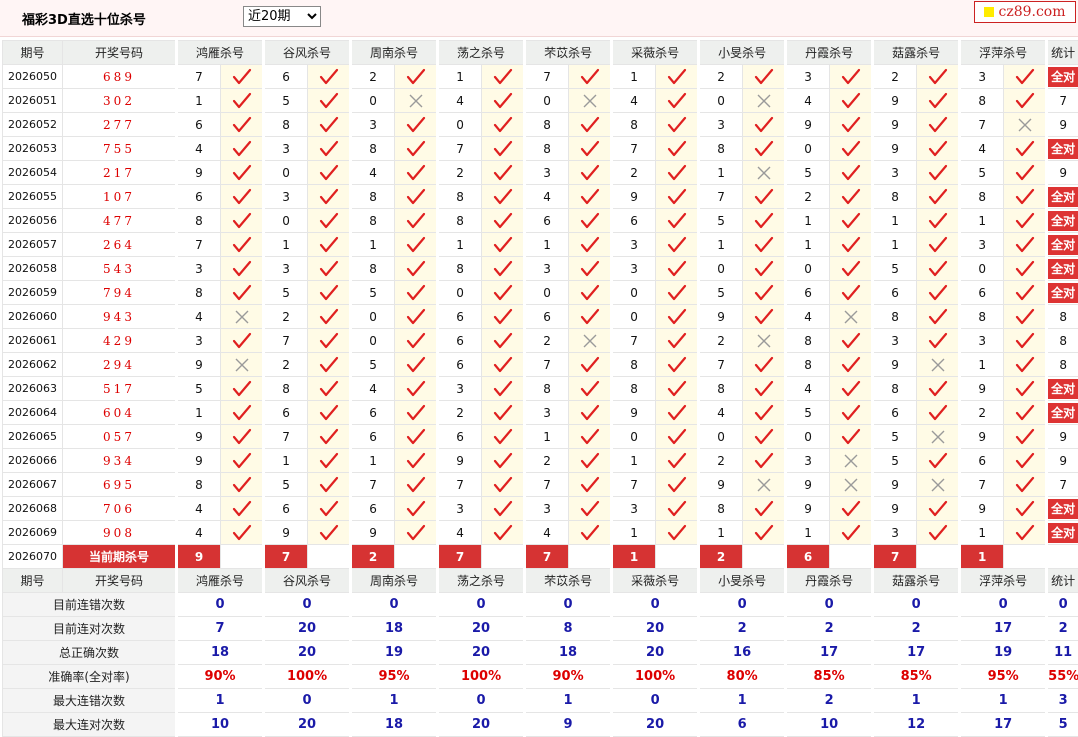 Image resolution: width=1078 pixels, height=737 pixels. What do you see at coordinates (568, 629) in the screenshot?
I see `summary-value: 8` at bounding box center [568, 629].